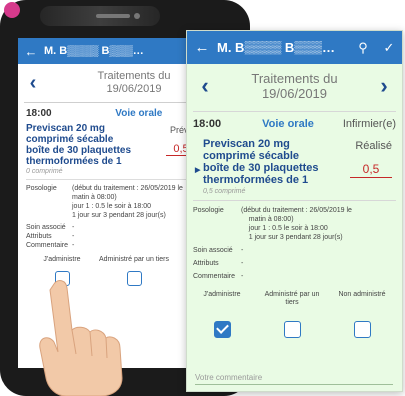 This screenshot has height=396, width=405. What do you see at coordinates (113, 16) in the screenshot?
I see `phone-speaker-icon` at bounding box center [113, 16].